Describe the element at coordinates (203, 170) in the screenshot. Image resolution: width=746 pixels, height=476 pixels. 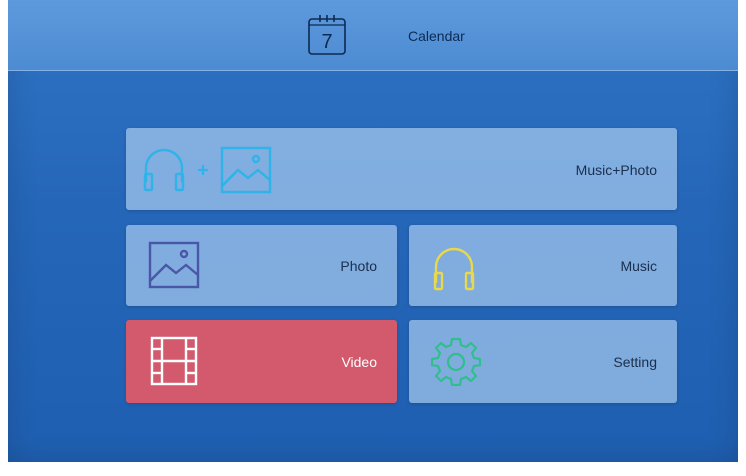
I see `plus-icon` at that location.